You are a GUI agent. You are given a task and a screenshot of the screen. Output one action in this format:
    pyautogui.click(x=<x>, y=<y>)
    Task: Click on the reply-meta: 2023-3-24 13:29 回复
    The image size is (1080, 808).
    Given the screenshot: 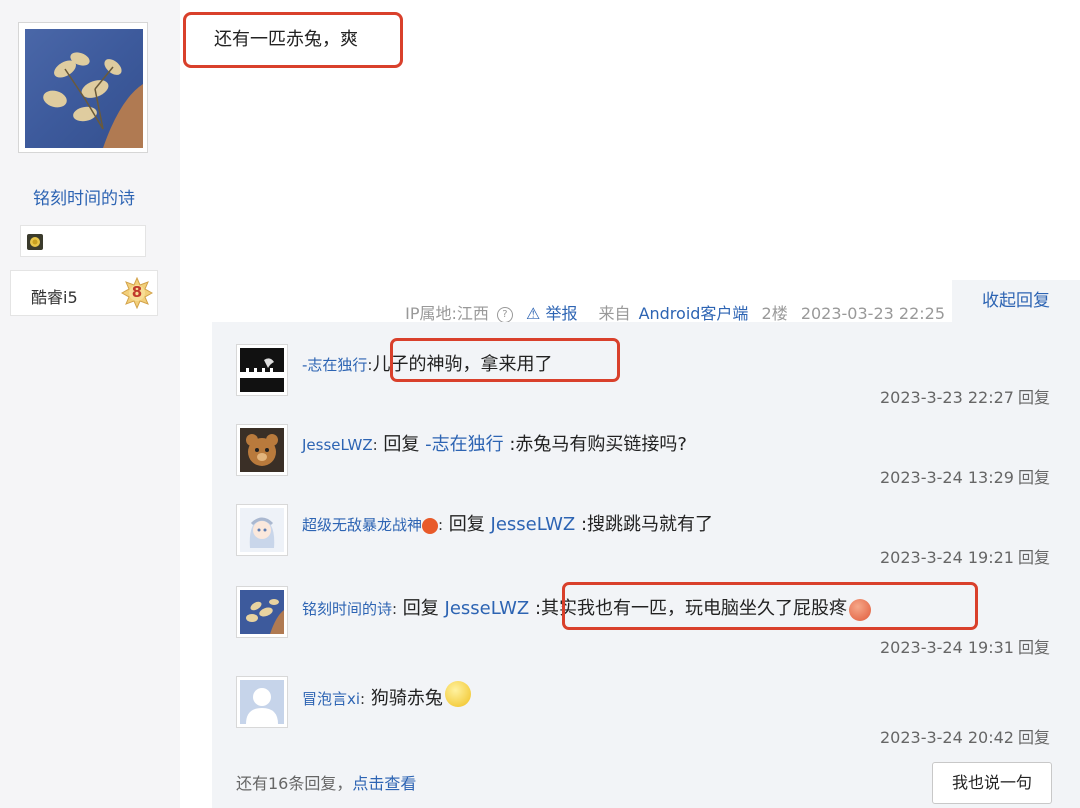 What is the action you would take?
    pyautogui.click(x=965, y=476)
    